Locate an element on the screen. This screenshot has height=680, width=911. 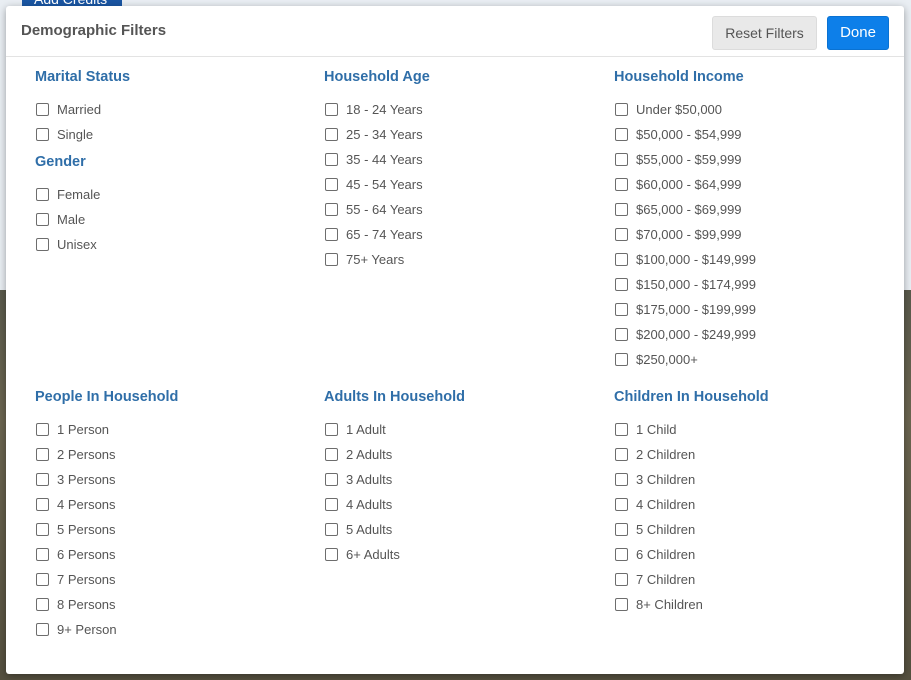
filter-option: 35 - 44 Years is located at coordinates (377, 159).